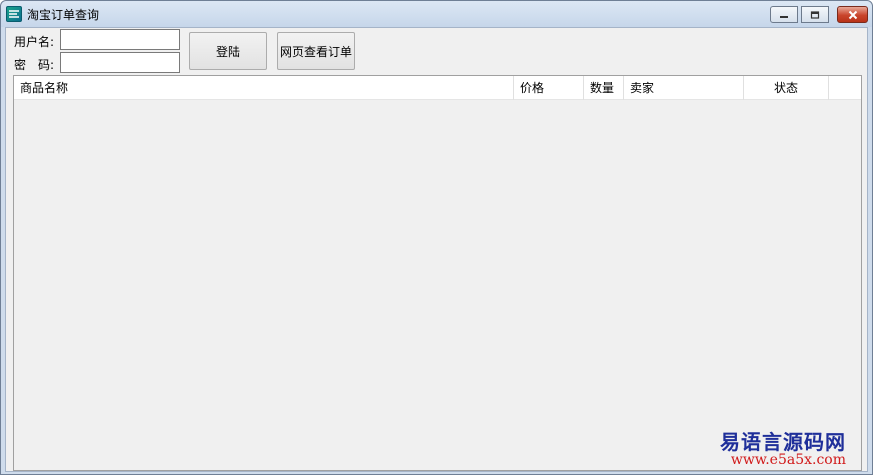  What do you see at coordinates (228, 51) in the screenshot?
I see `login-button: 登陆` at bounding box center [228, 51].